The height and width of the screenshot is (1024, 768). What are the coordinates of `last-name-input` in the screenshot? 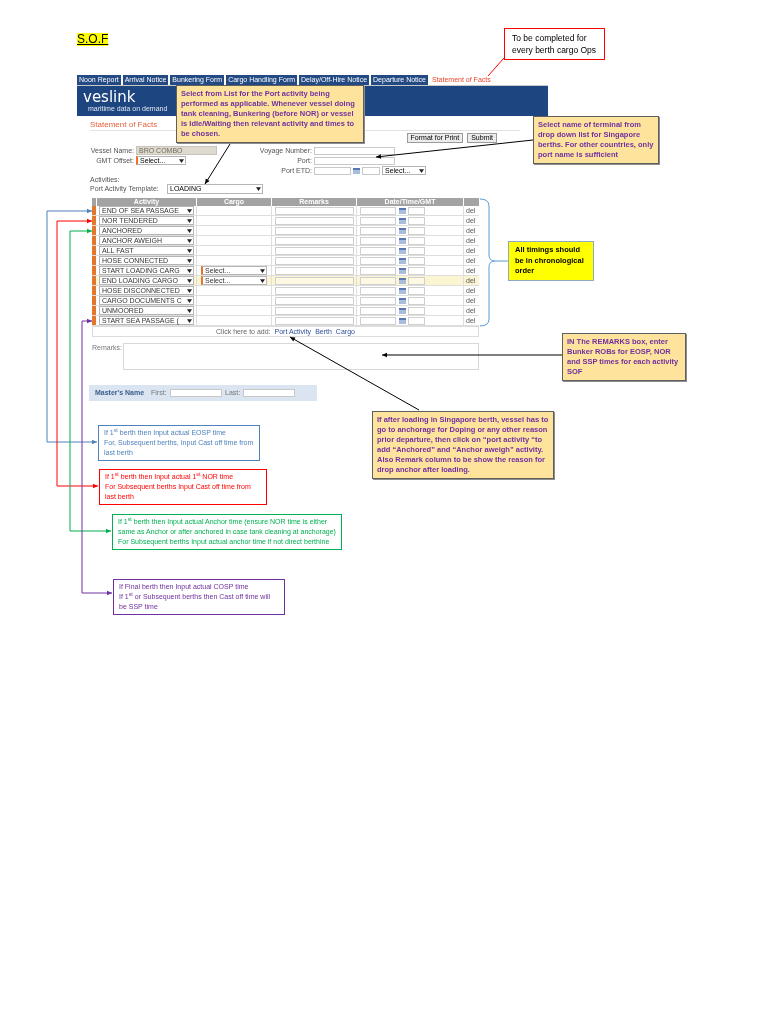 It's located at (269, 393).